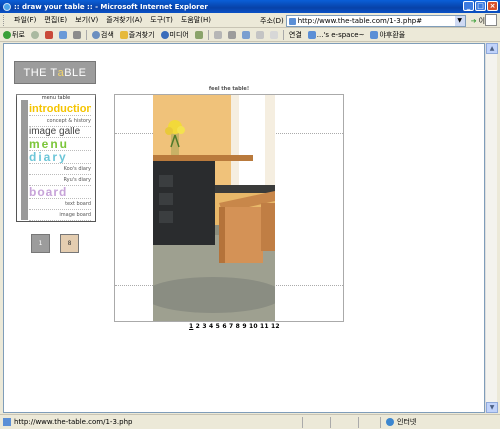 The width and height of the screenshot is (500, 429). I want to click on address-url: http://www.the-table.com/1-3.php#, so click(360, 20).